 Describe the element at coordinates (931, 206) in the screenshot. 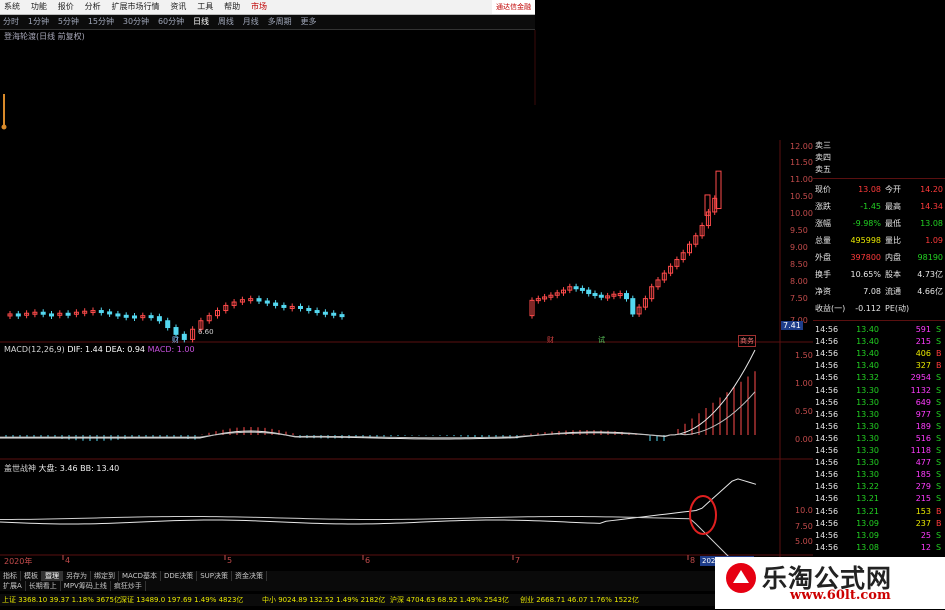

I see `quote-value: 14.34` at that location.